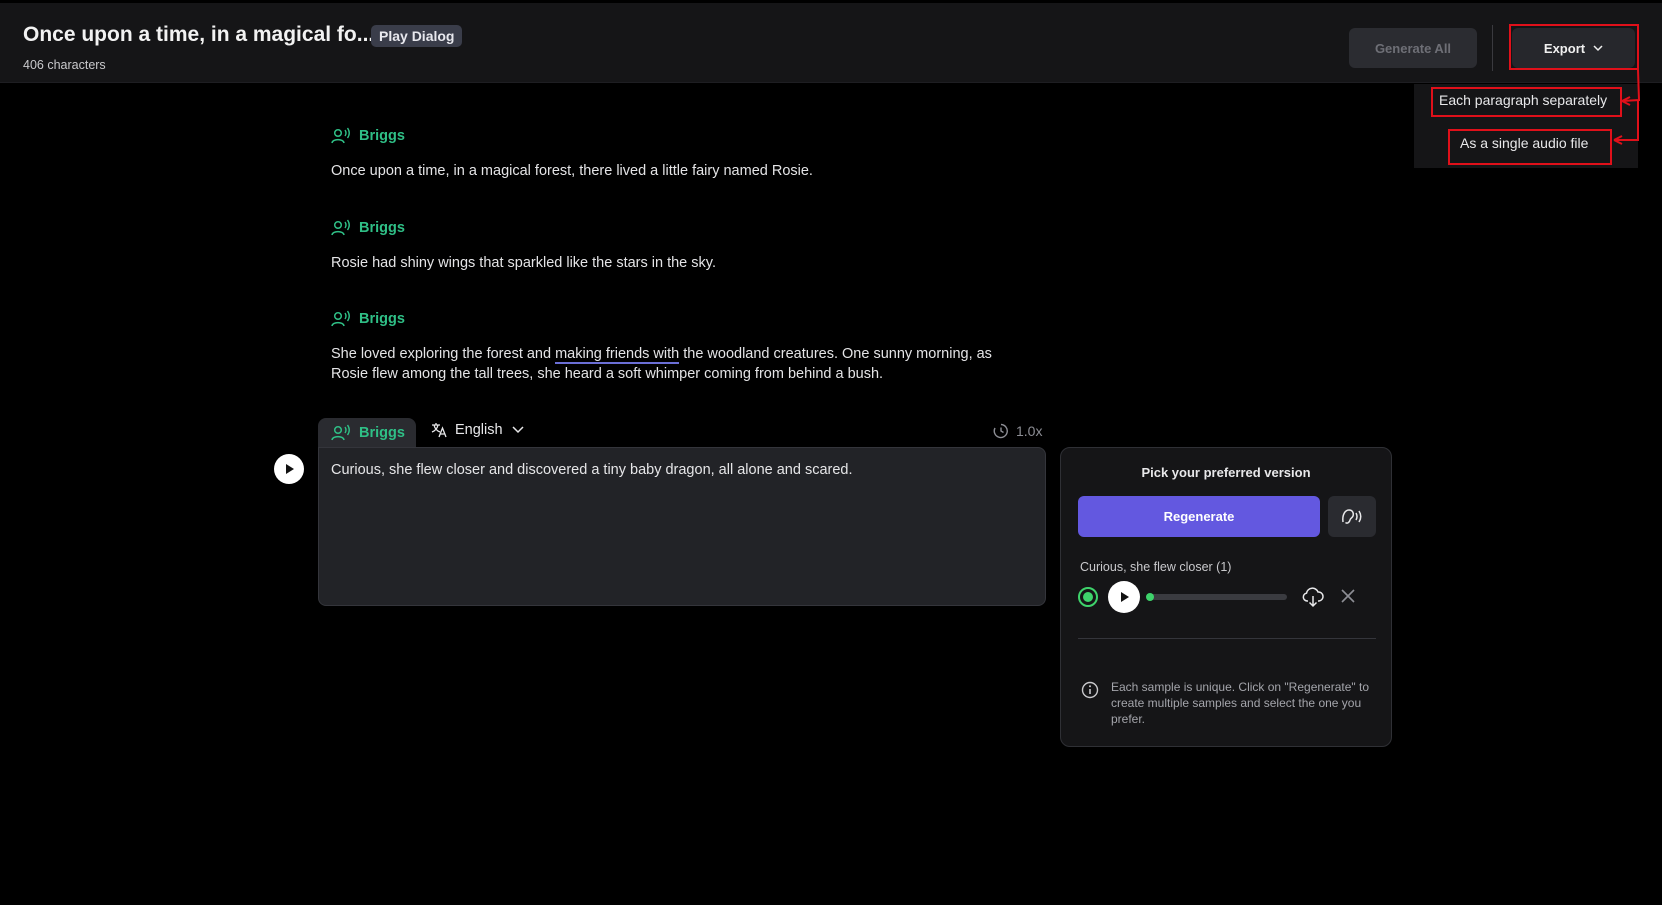 The height and width of the screenshot is (905, 1662). I want to click on sample-progress-bar, so click(1216, 597).